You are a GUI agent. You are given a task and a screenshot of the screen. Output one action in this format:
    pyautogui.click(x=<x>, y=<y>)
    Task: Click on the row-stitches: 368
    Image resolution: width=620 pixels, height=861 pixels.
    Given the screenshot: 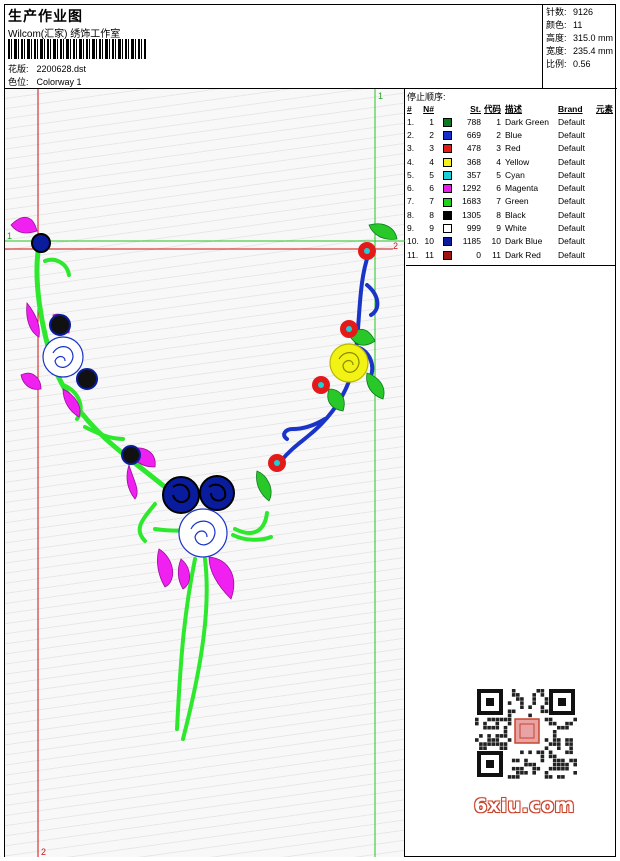 What is the action you would take?
    pyautogui.click(x=473, y=161)
    